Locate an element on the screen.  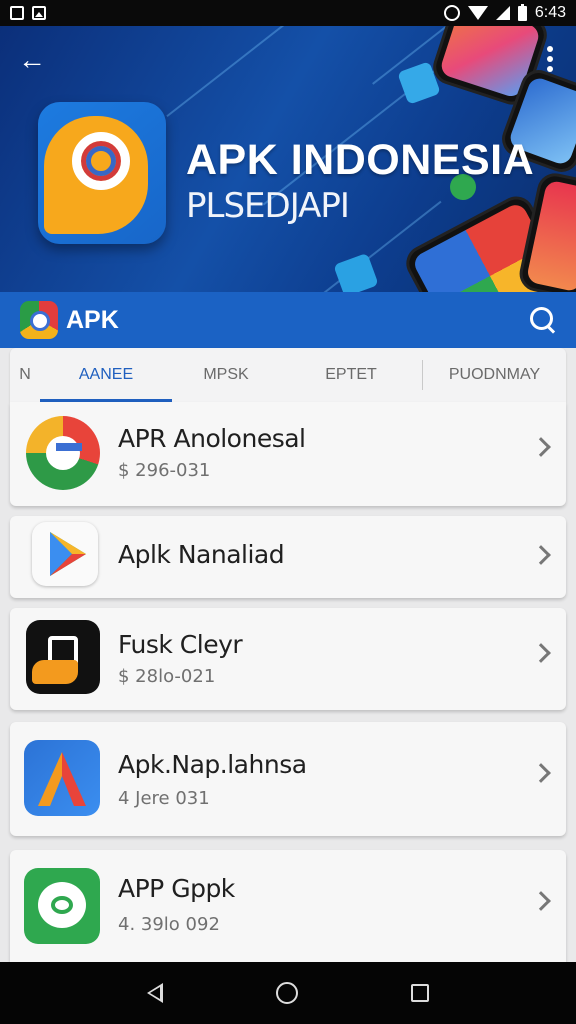
tab-item-active: AANEE is located at coordinates (106, 375).